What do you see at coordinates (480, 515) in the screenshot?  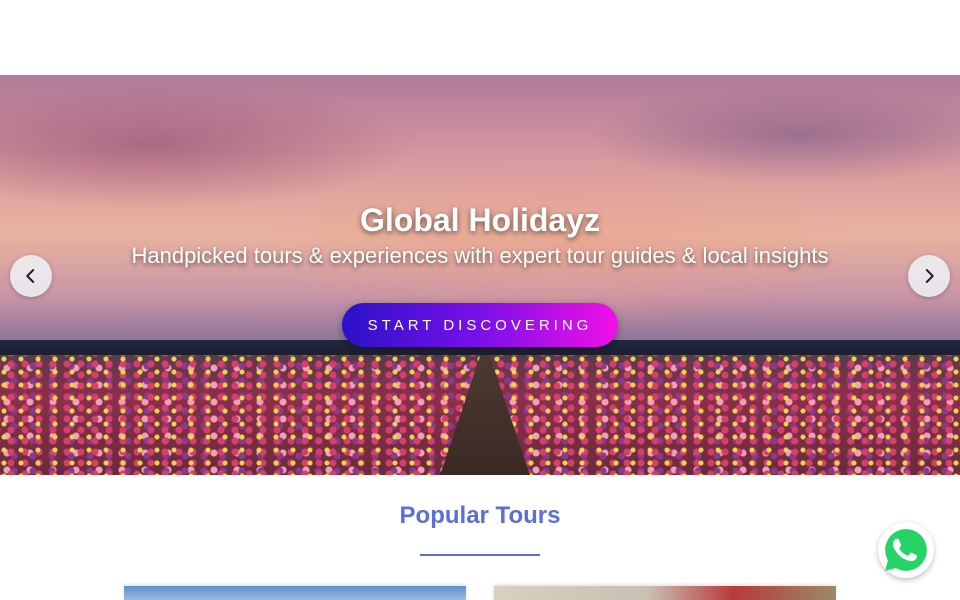 I see `popular-tours-title: Popular Tours` at bounding box center [480, 515].